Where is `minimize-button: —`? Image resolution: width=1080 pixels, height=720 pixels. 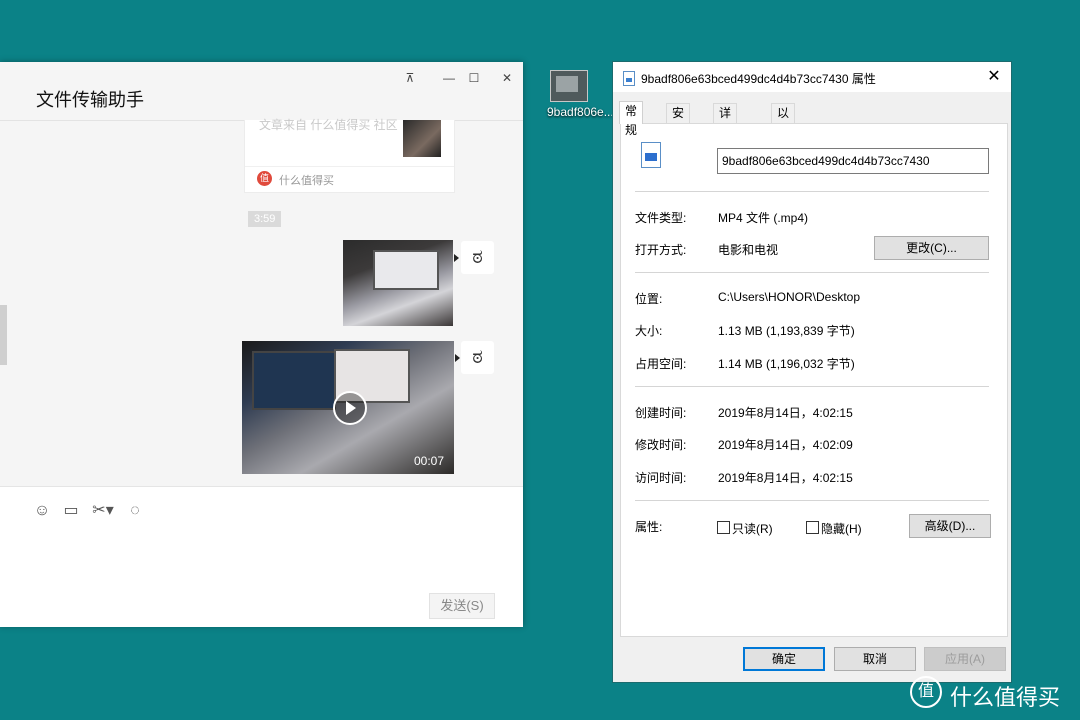
minimize-button: — is located at coordinates (449, 78).